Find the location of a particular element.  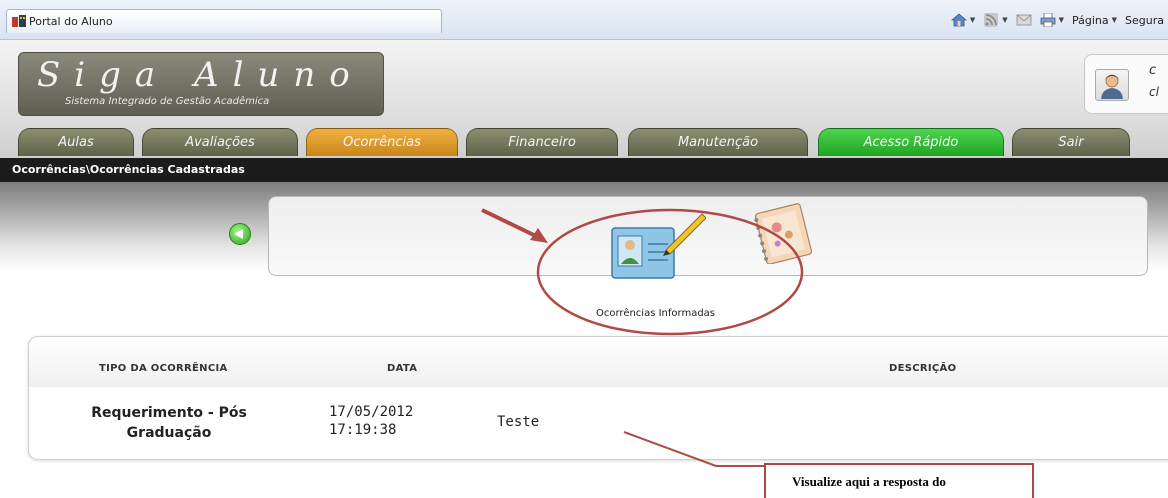

mail-button is located at coordinates (1024, 20).